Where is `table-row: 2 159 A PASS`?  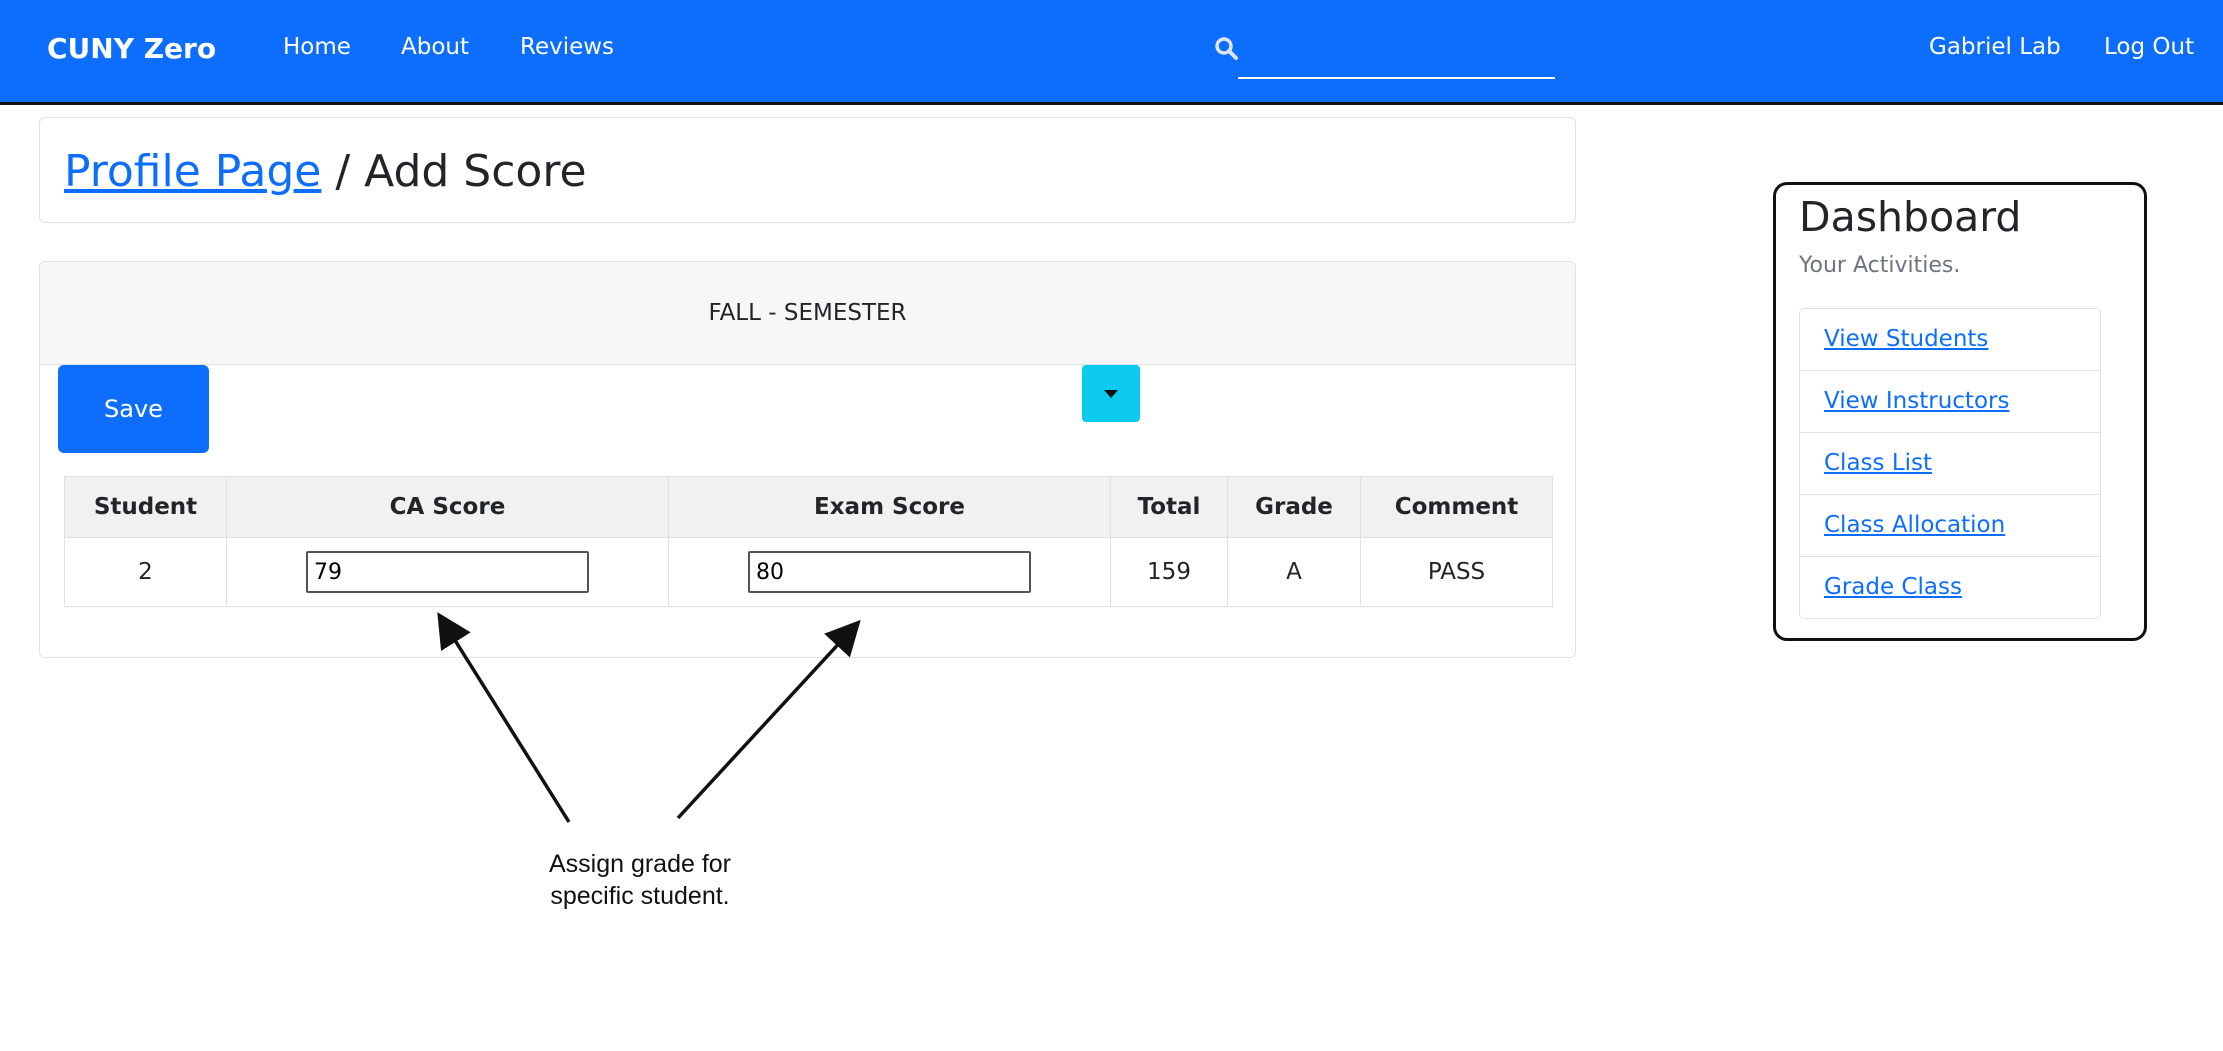 table-row: 2 159 A PASS is located at coordinates (808, 572).